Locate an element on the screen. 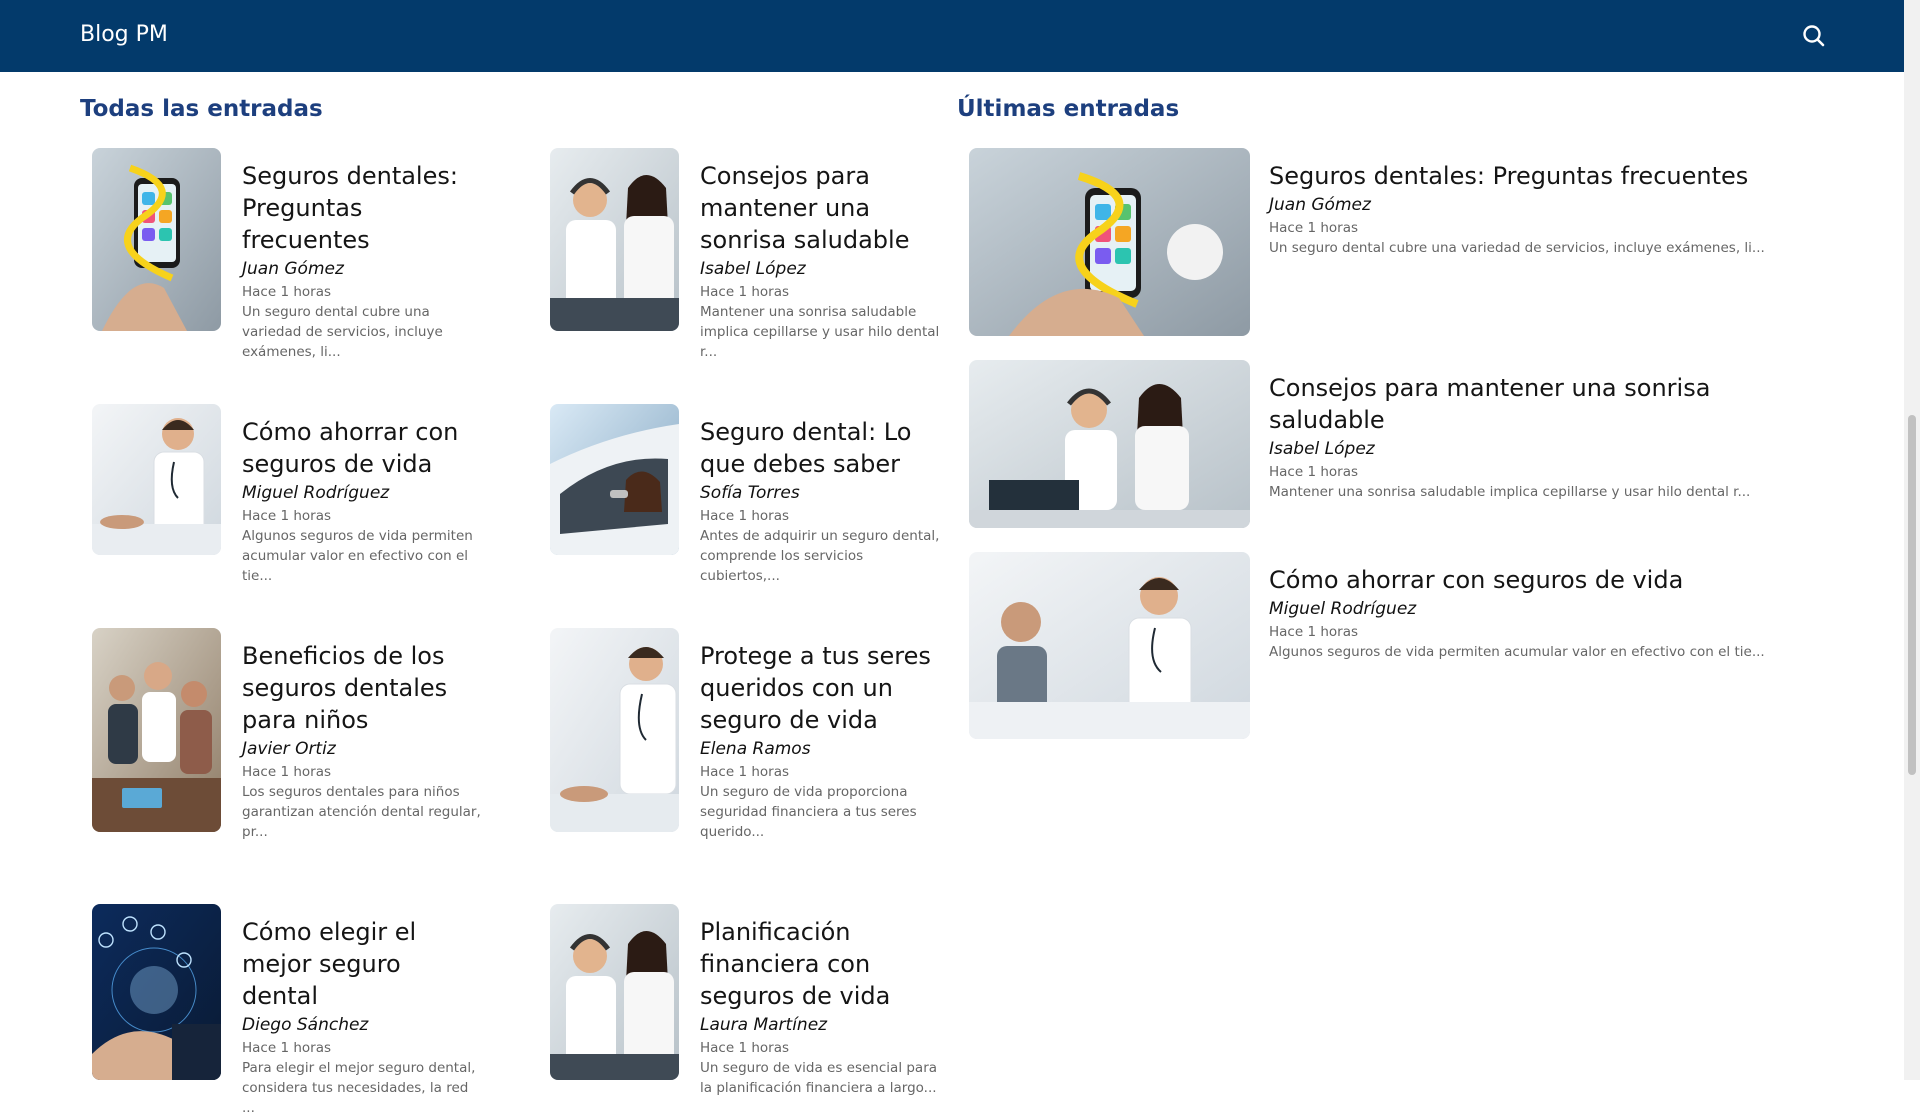  search-icon is located at coordinates (1814, 36).